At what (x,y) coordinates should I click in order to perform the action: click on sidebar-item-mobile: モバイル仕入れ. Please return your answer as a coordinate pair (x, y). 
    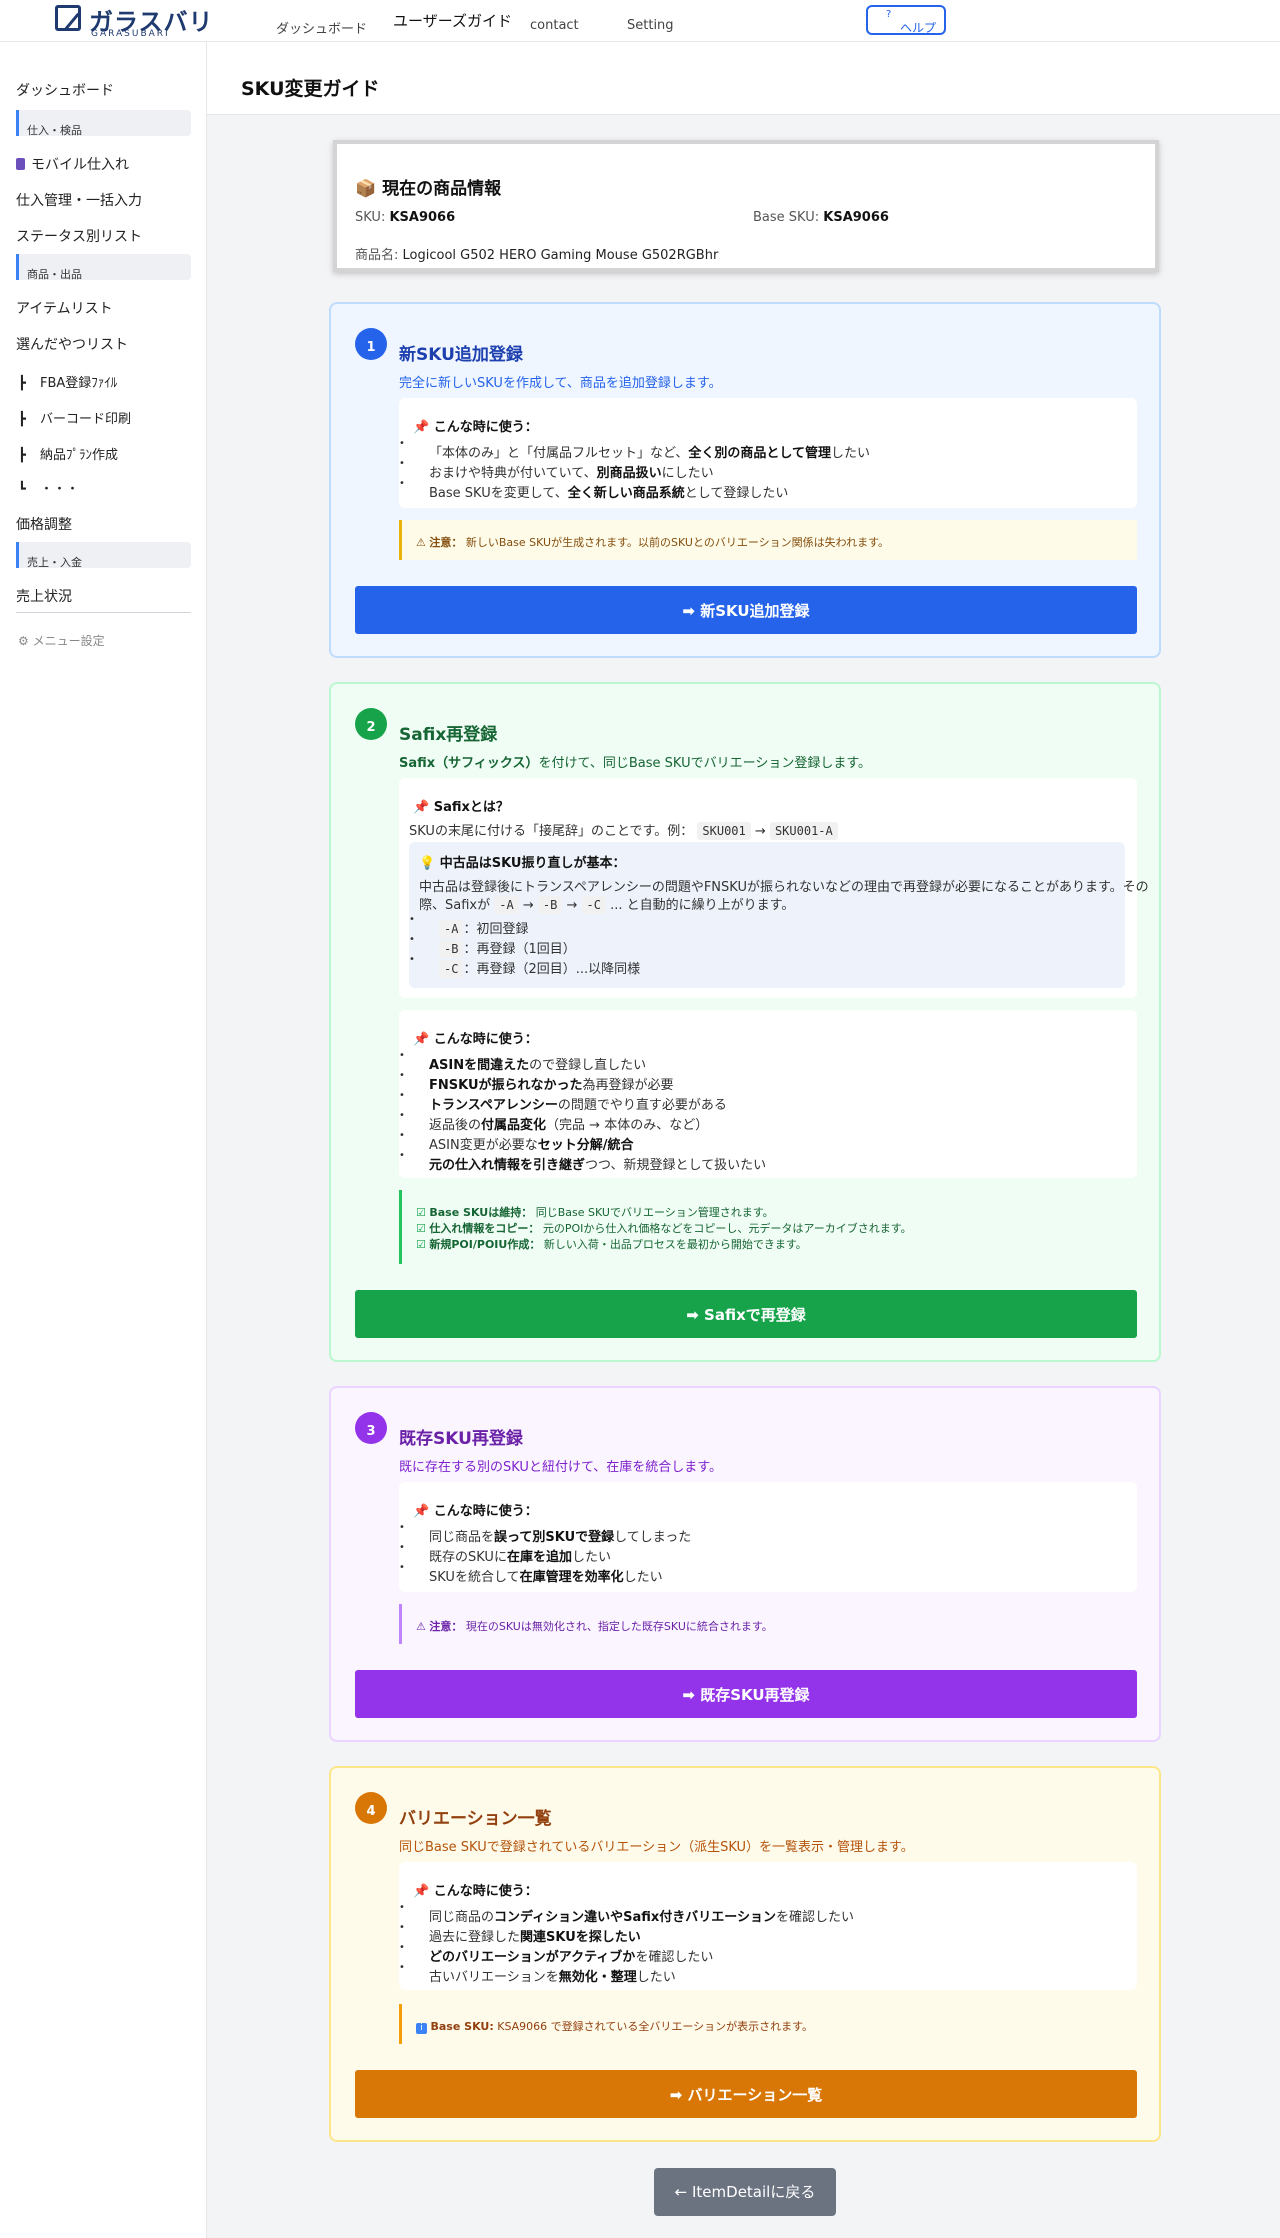
    Looking at the image, I should click on (72, 164).